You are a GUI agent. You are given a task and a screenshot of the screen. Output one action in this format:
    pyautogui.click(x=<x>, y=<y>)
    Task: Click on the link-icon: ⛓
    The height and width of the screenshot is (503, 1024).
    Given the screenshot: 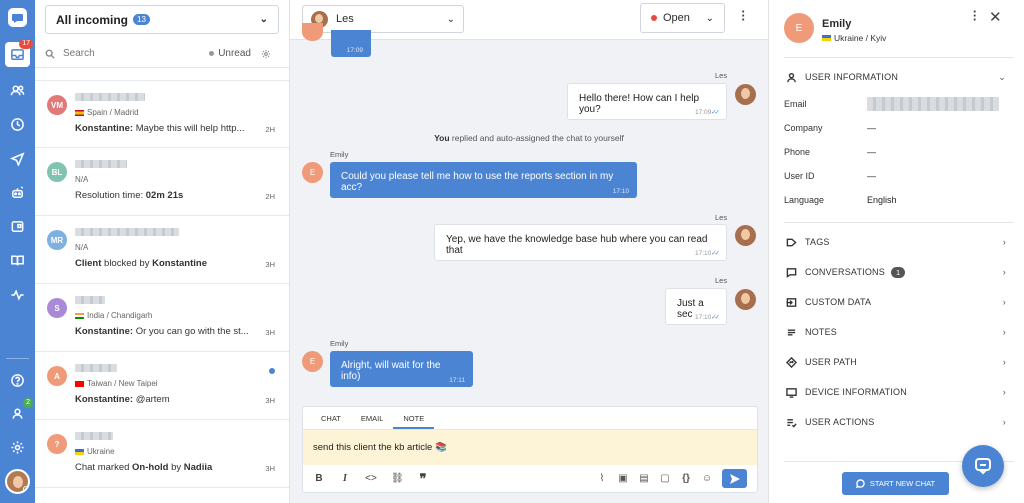 What is the action you would take?
    pyautogui.click(x=397, y=478)
    